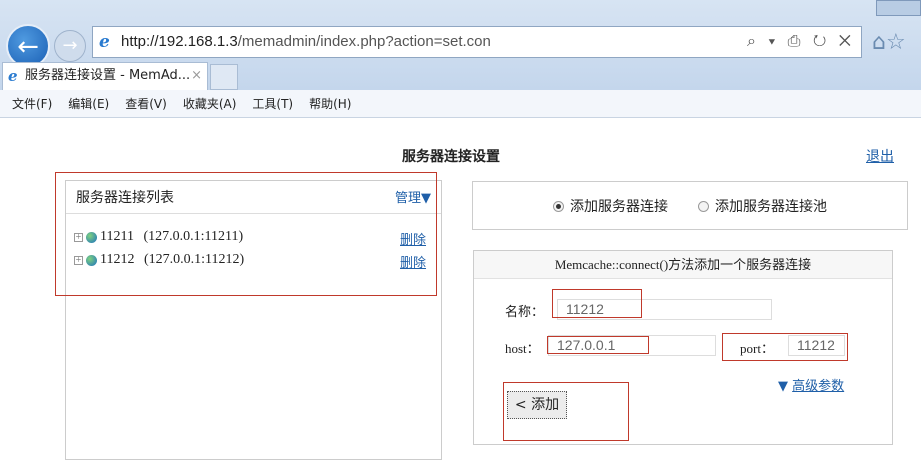 This screenshot has width=921, height=460. What do you see at coordinates (664, 309) in the screenshot?
I see `name-input: 11212` at bounding box center [664, 309].